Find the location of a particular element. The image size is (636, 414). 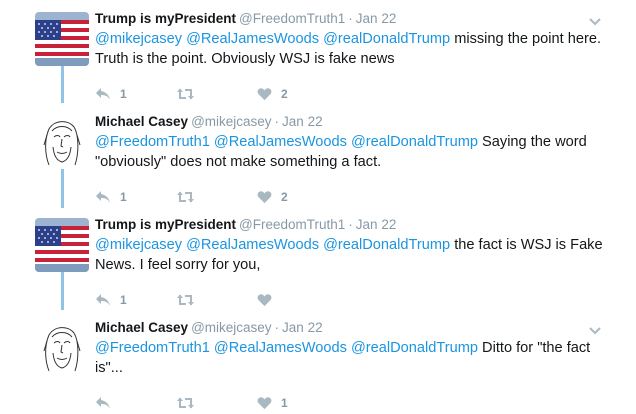

like-button is located at coordinates (269, 300).